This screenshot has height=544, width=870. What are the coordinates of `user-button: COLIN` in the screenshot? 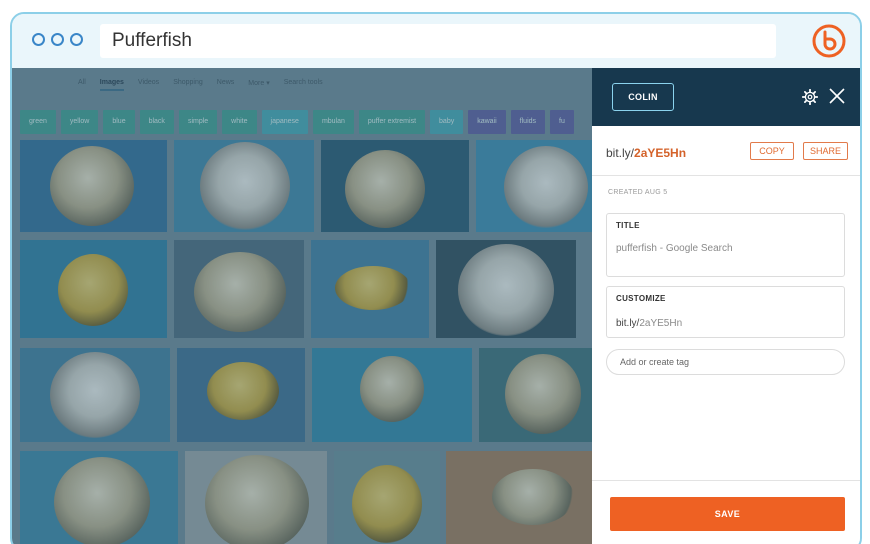 It's located at (643, 97).